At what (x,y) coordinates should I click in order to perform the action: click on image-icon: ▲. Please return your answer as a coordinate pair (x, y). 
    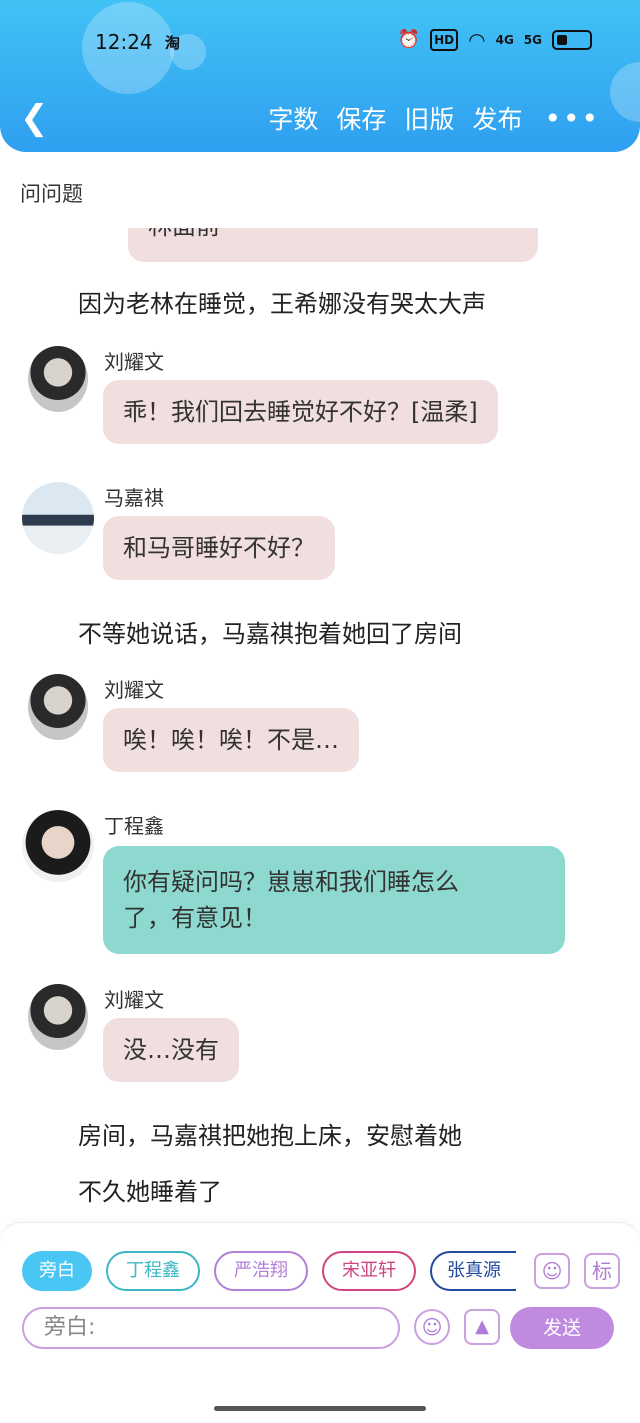
    Looking at the image, I should click on (482, 1327).